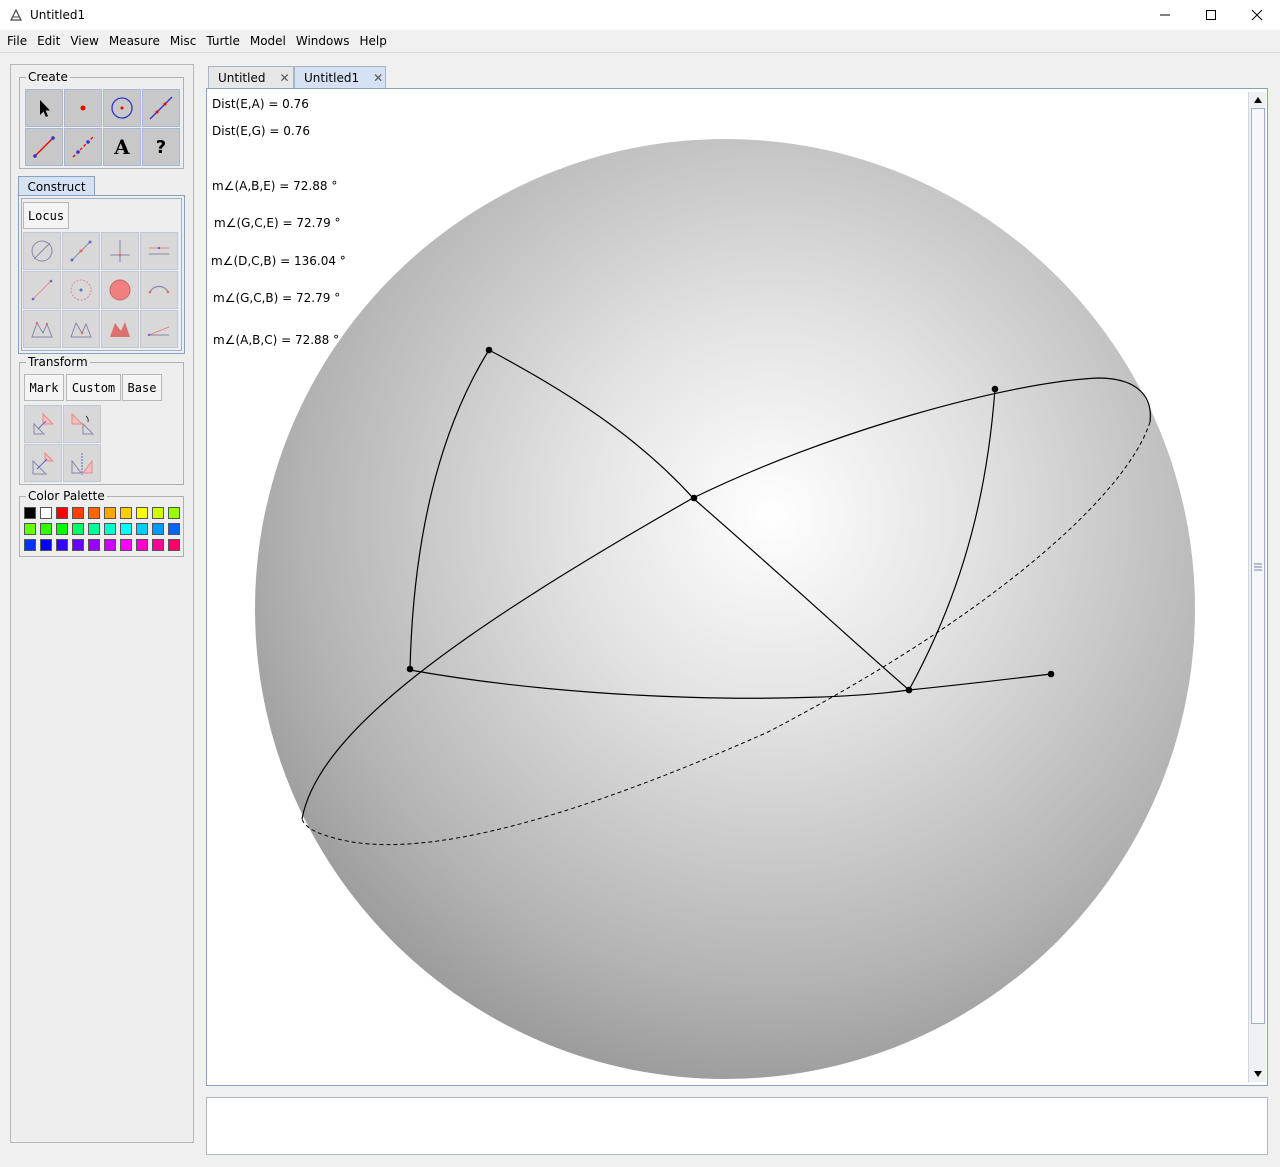  I want to click on disk-button, so click(120, 290).